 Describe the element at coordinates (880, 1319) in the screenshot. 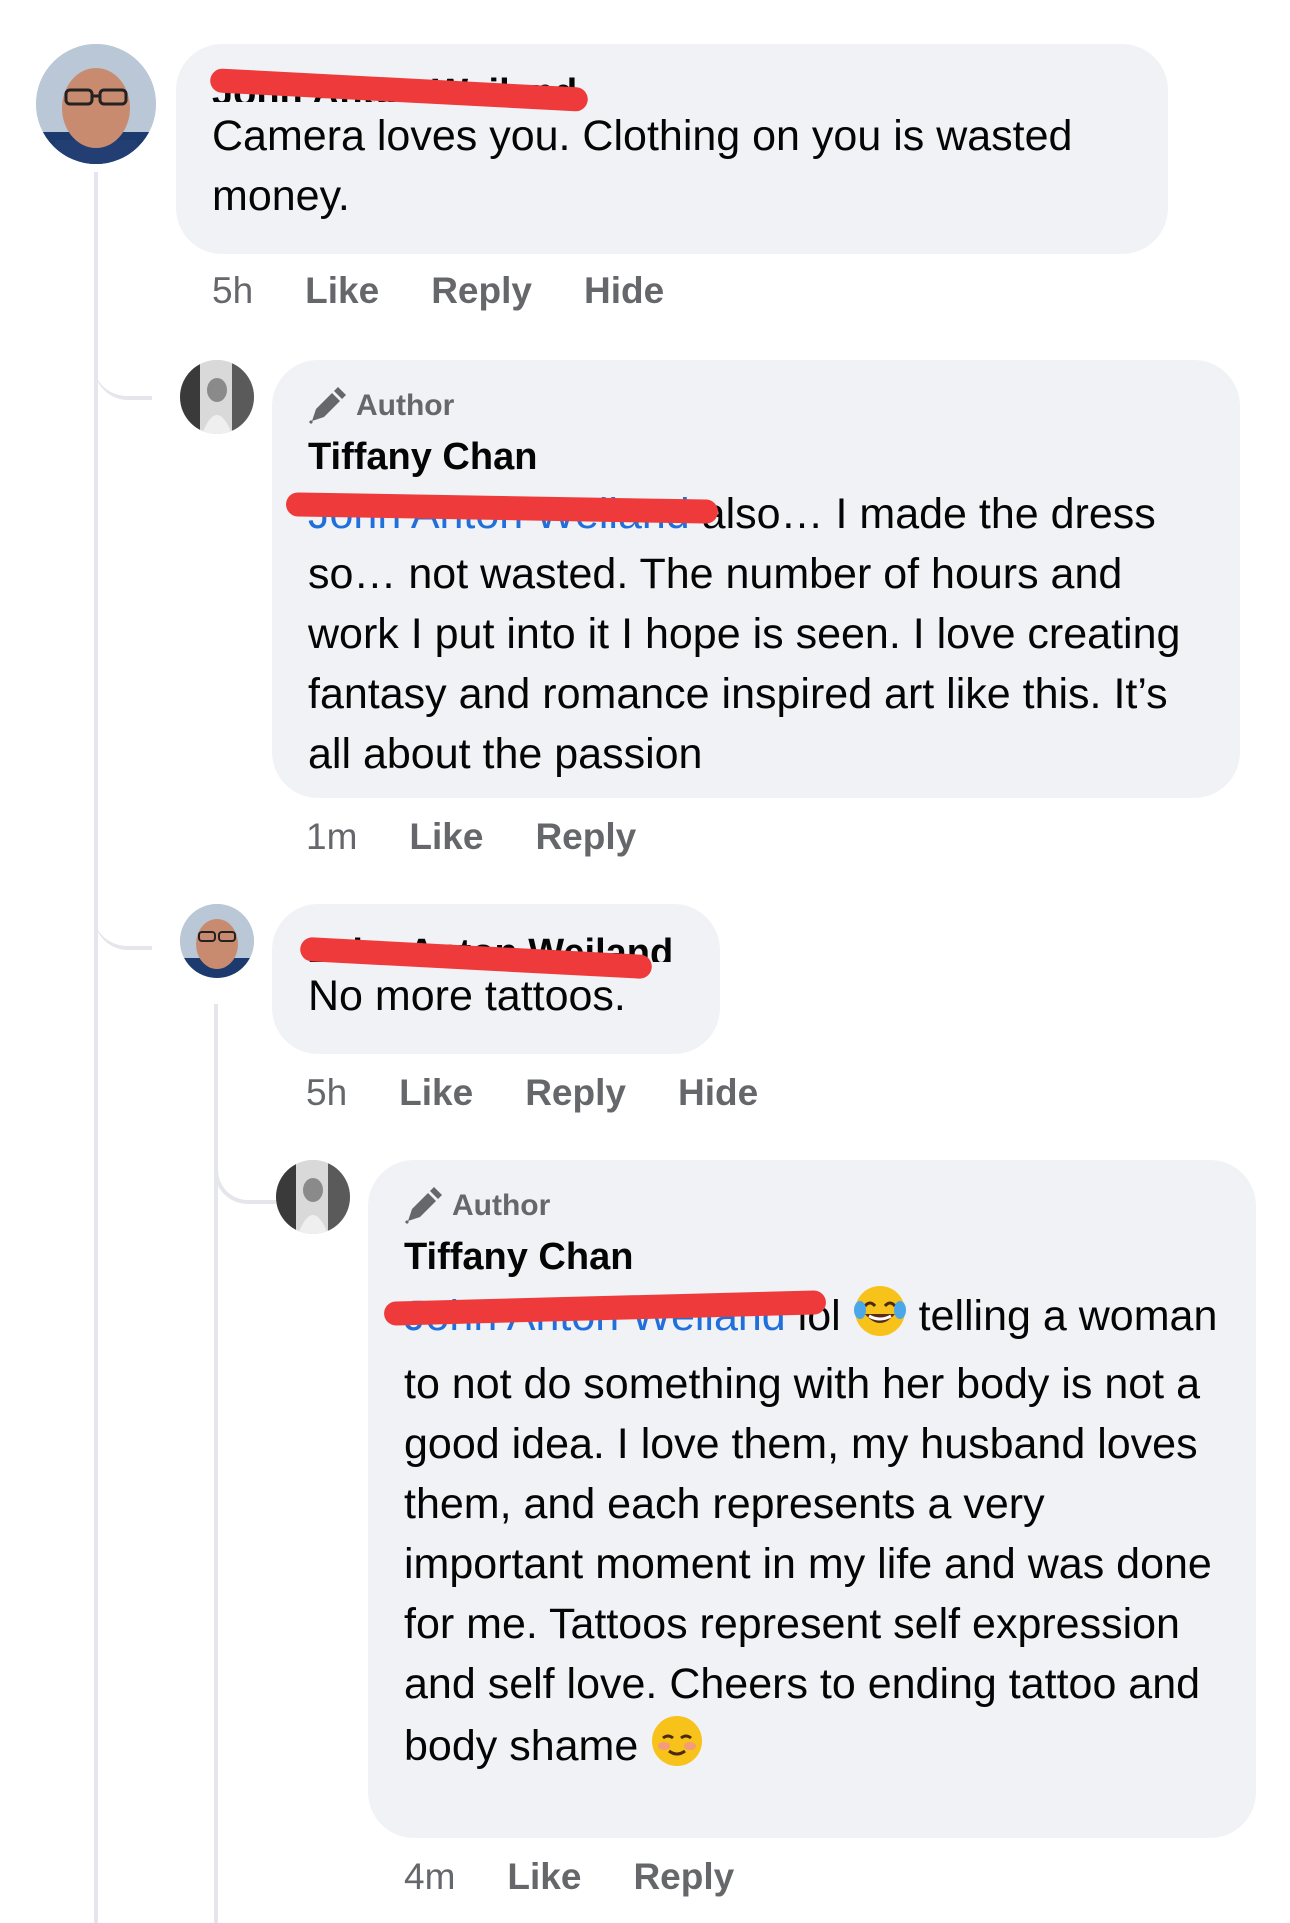

I see `laughing-tears-emoji-icon` at that location.